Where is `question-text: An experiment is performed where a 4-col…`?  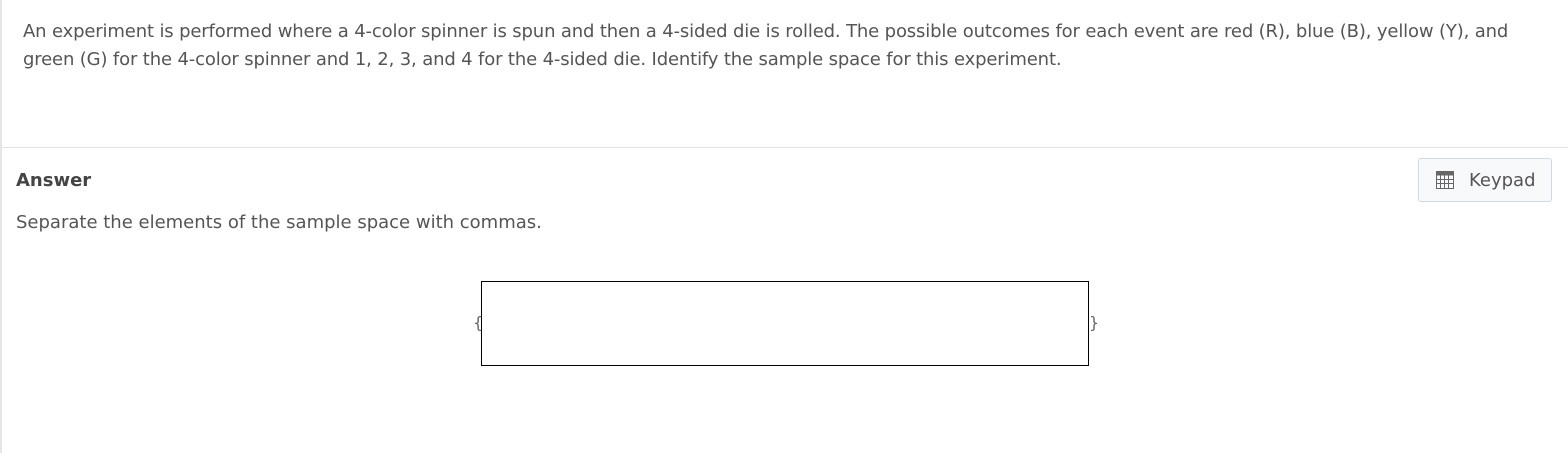
question-text: An experiment is performed where a 4-col… is located at coordinates (766, 45).